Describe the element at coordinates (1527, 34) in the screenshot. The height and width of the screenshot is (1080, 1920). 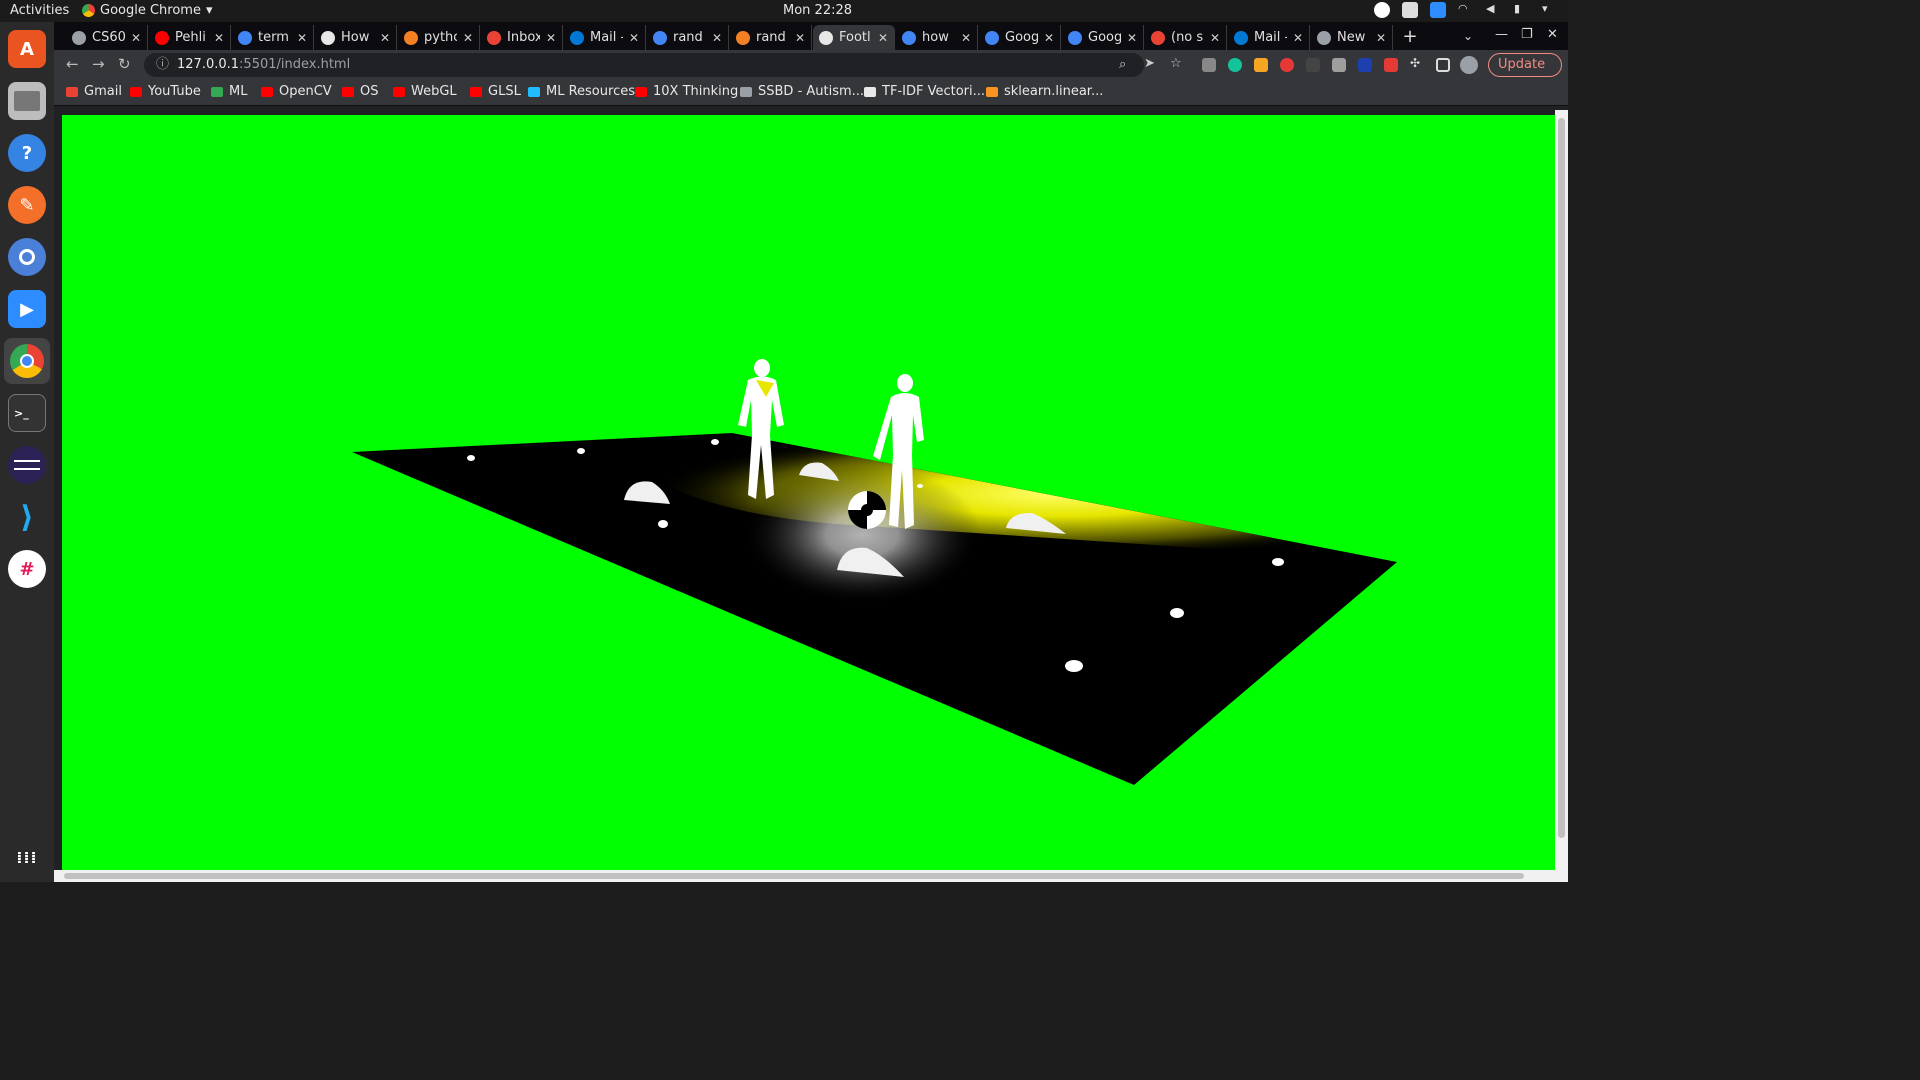
I see `restore-icon: ❐` at that location.